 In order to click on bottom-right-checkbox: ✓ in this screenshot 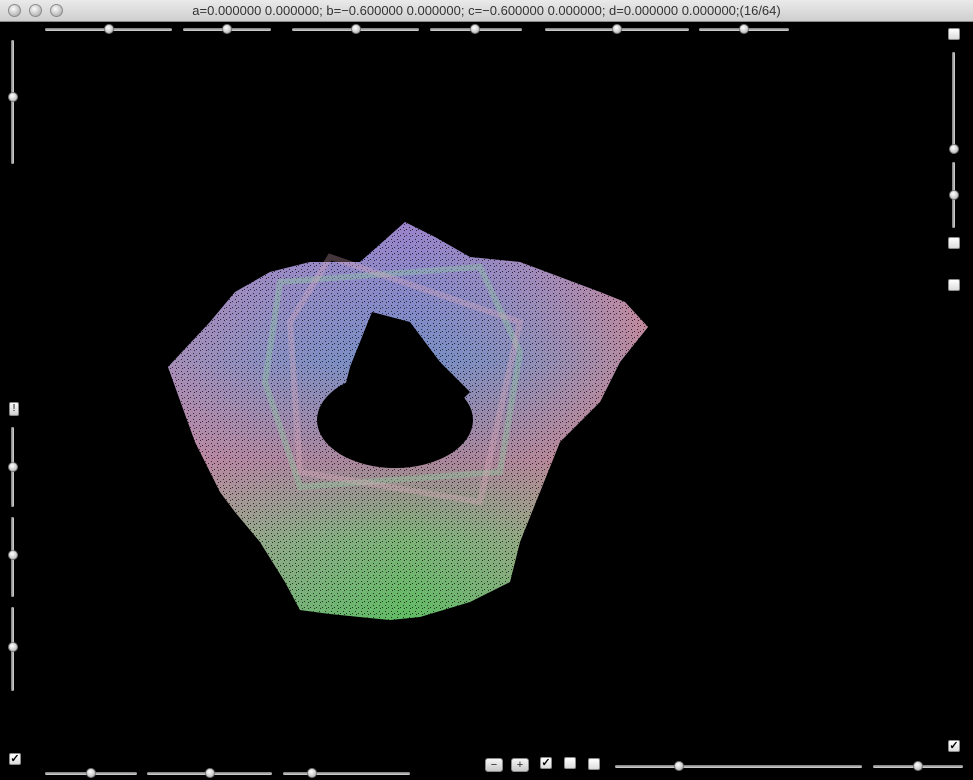, I will do `click(954, 746)`.